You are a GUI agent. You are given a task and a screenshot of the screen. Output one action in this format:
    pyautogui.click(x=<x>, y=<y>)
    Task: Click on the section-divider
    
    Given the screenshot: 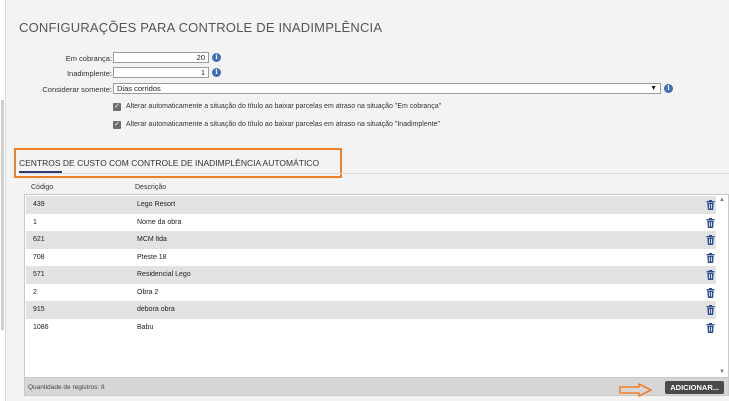 What is the action you would take?
    pyautogui.click(x=374, y=173)
    